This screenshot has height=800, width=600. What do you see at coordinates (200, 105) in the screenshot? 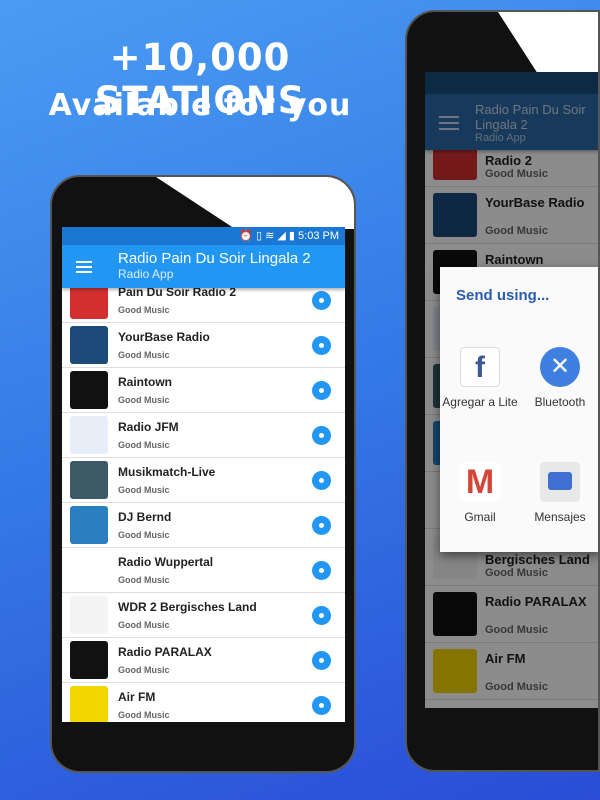
I see `promo-subheadline: Available for you` at bounding box center [200, 105].